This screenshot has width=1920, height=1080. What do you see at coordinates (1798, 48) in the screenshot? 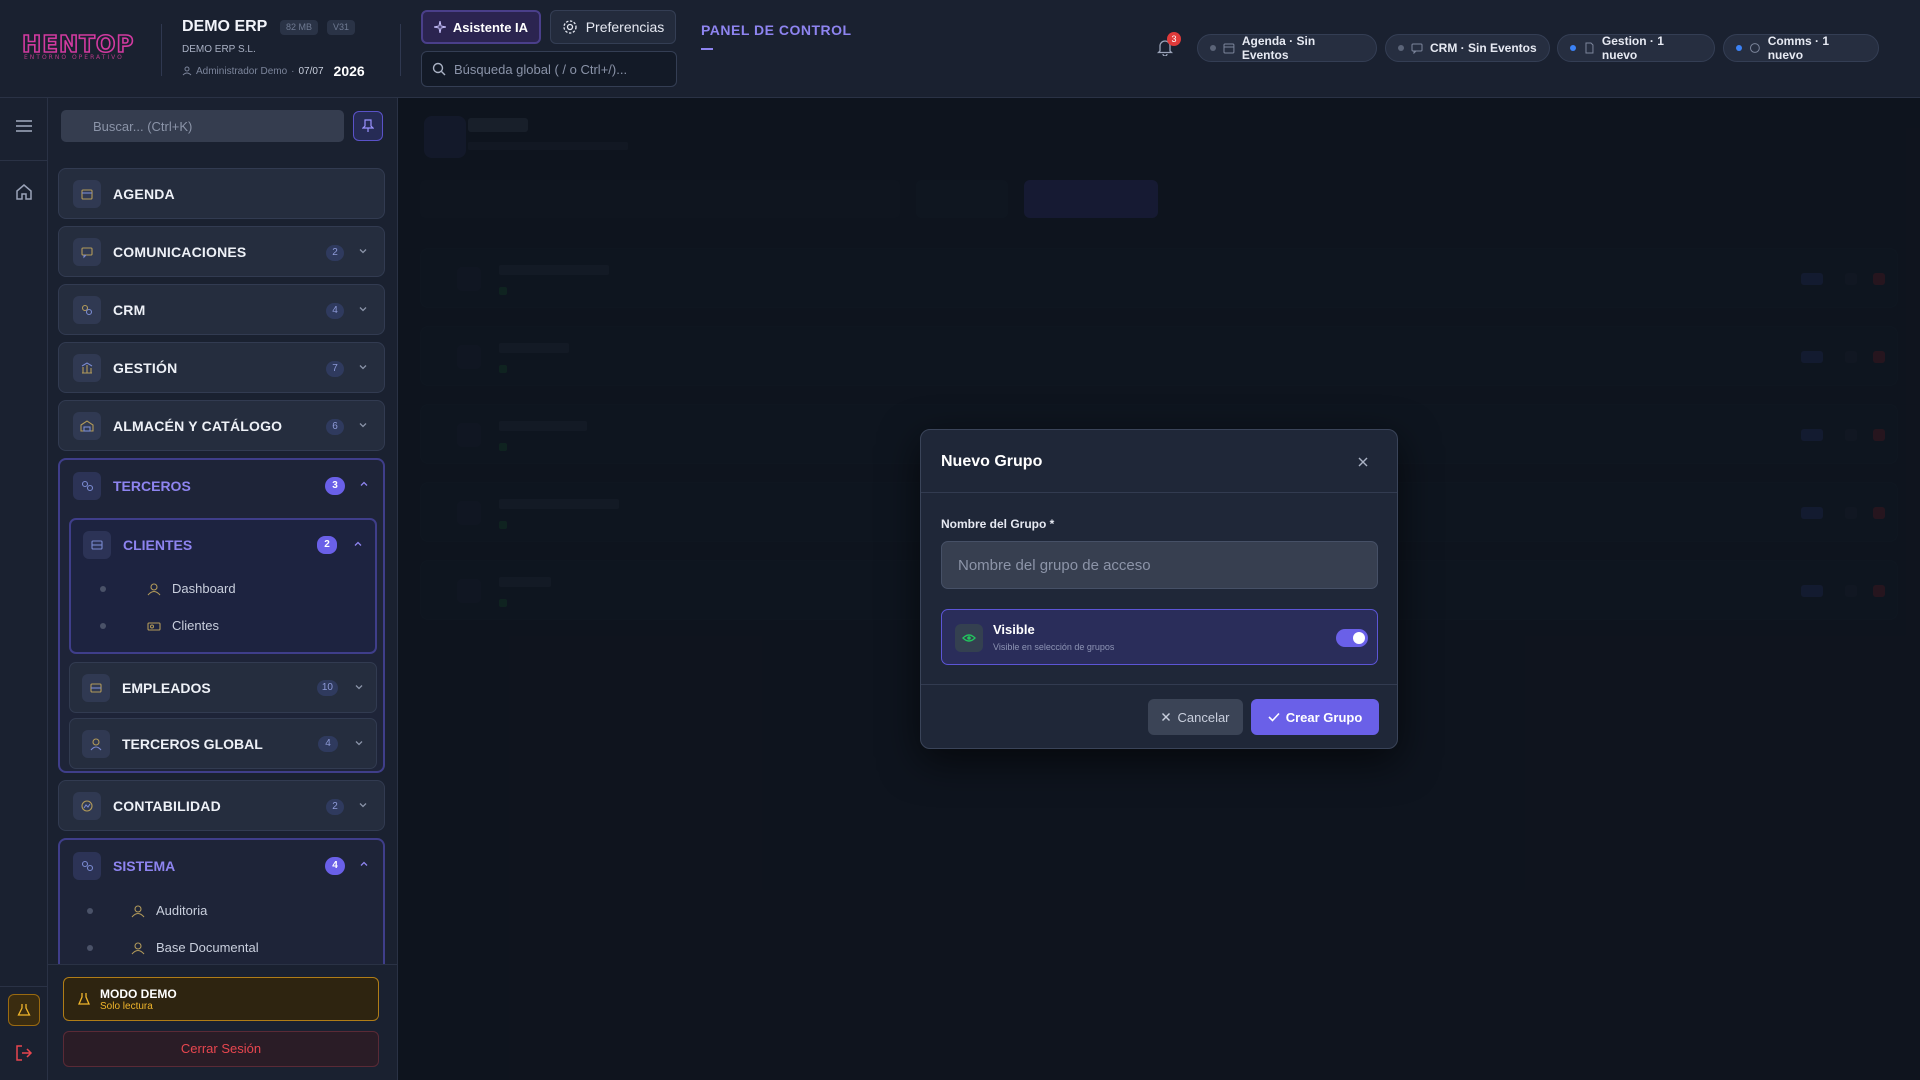
I see `chip-comms-label: Comms · 1 nuevo` at bounding box center [1798, 48].